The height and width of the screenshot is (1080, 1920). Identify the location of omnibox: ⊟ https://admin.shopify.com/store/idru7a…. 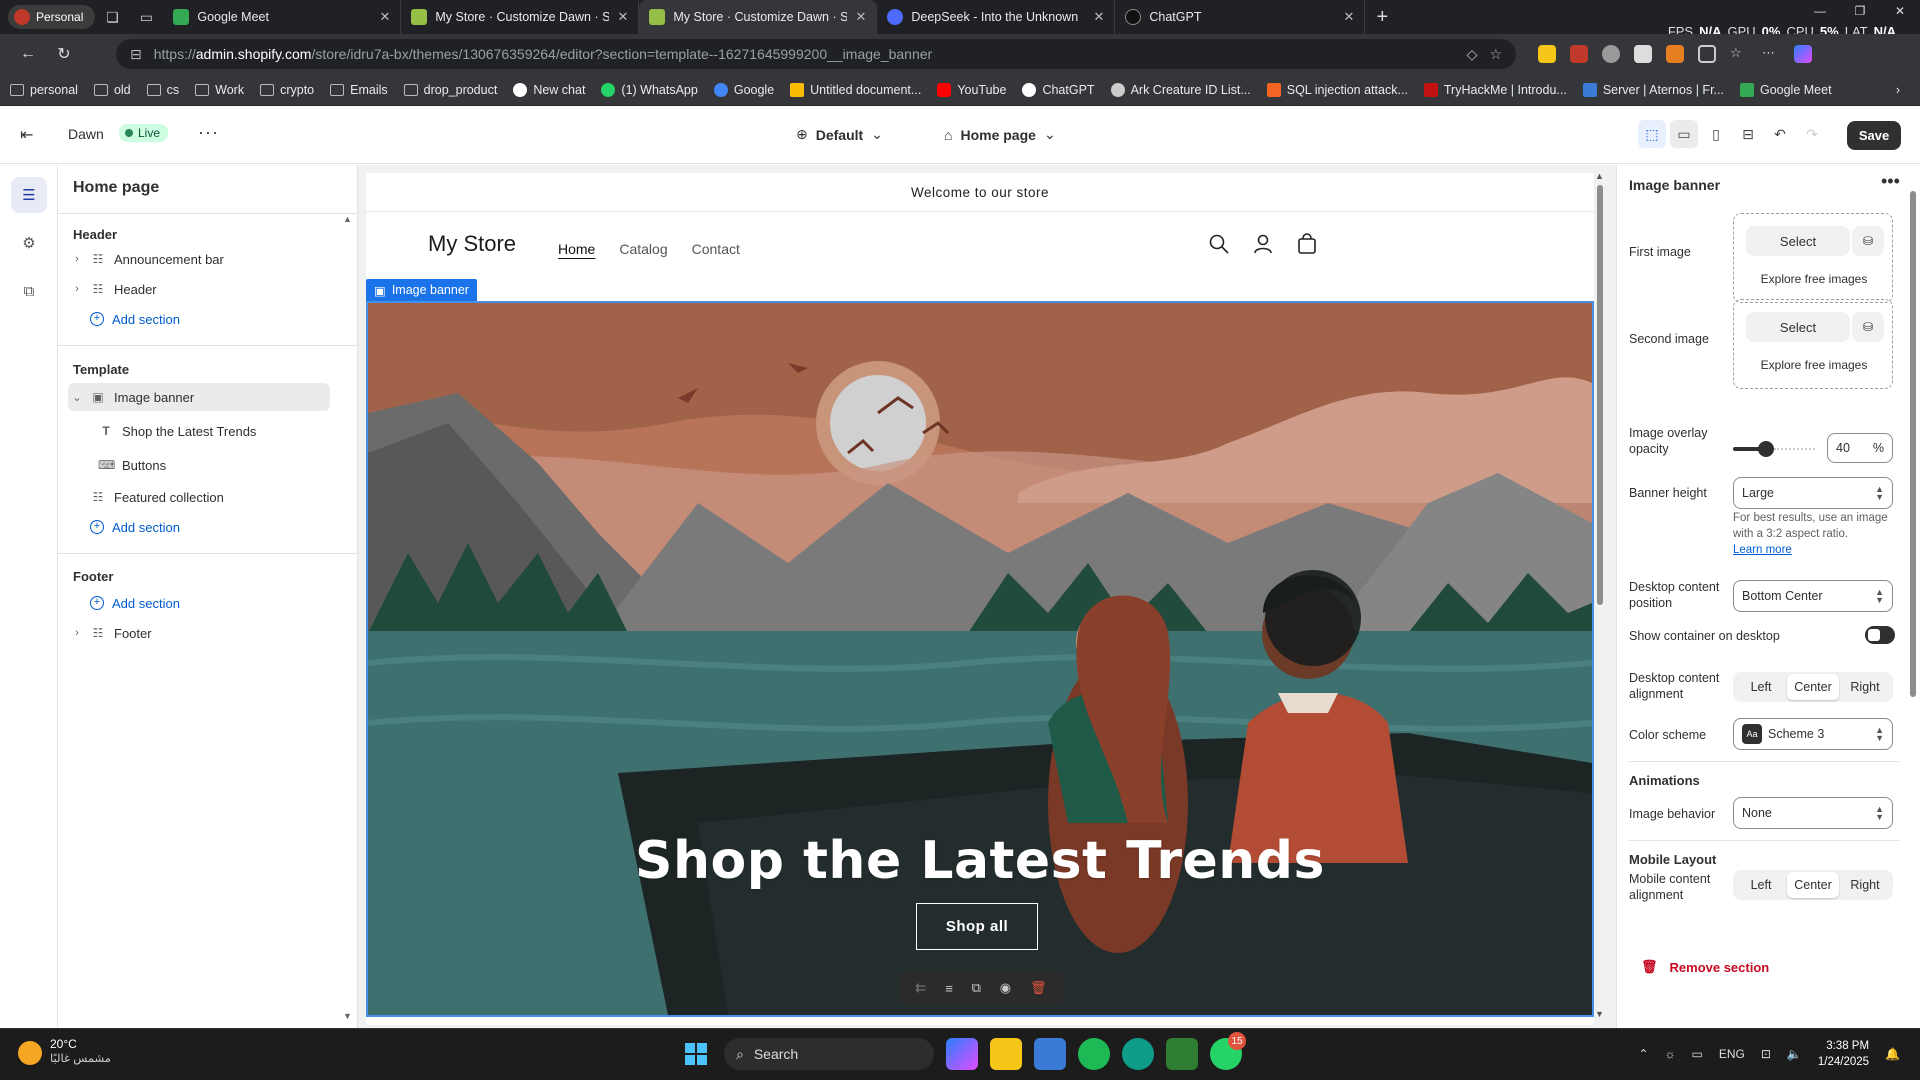
(816, 54).